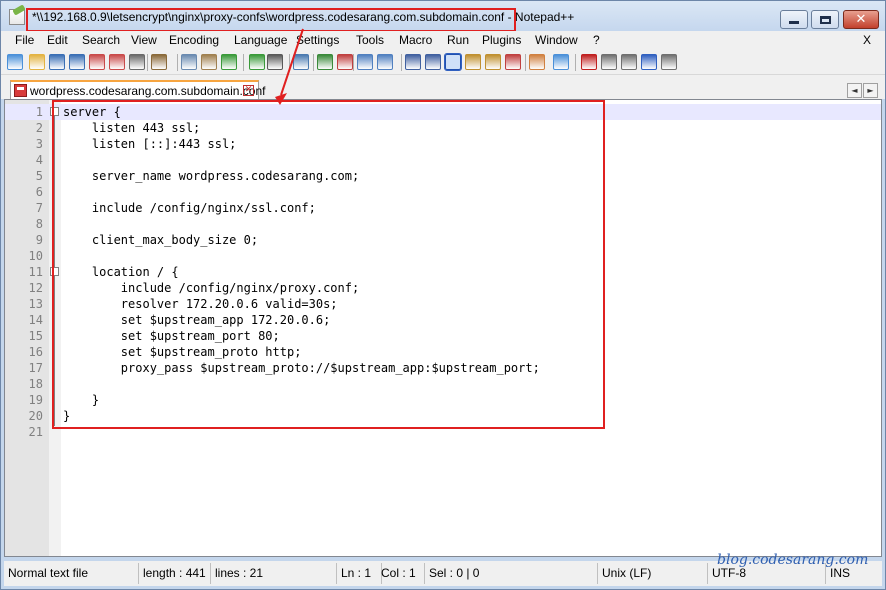 The width and height of the screenshot is (886, 590). I want to click on sync-vertical-icon, so click(365, 62).